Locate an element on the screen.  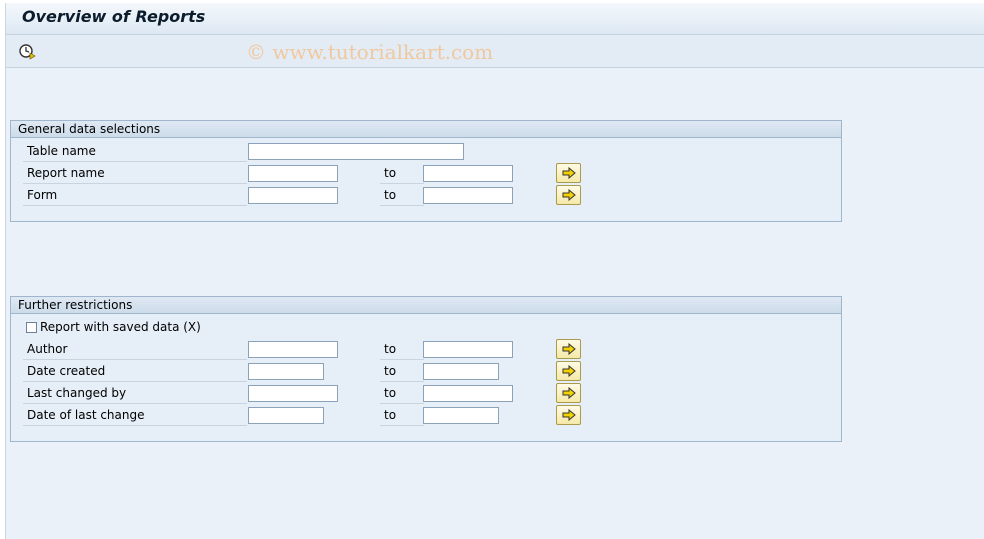
date-last-change-from-input is located at coordinates (286, 415).